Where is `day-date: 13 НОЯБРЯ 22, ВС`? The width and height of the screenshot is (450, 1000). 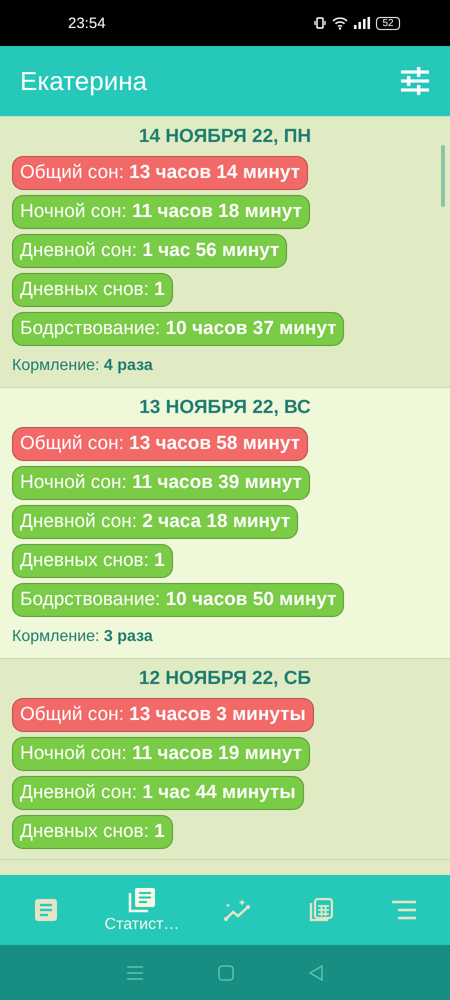
day-date: 13 НОЯБРЯ 22, ВС is located at coordinates (225, 408).